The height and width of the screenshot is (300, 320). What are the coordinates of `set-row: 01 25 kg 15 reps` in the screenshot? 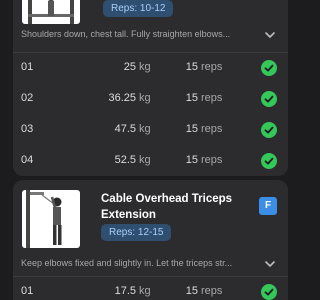 It's located at (150, 68).